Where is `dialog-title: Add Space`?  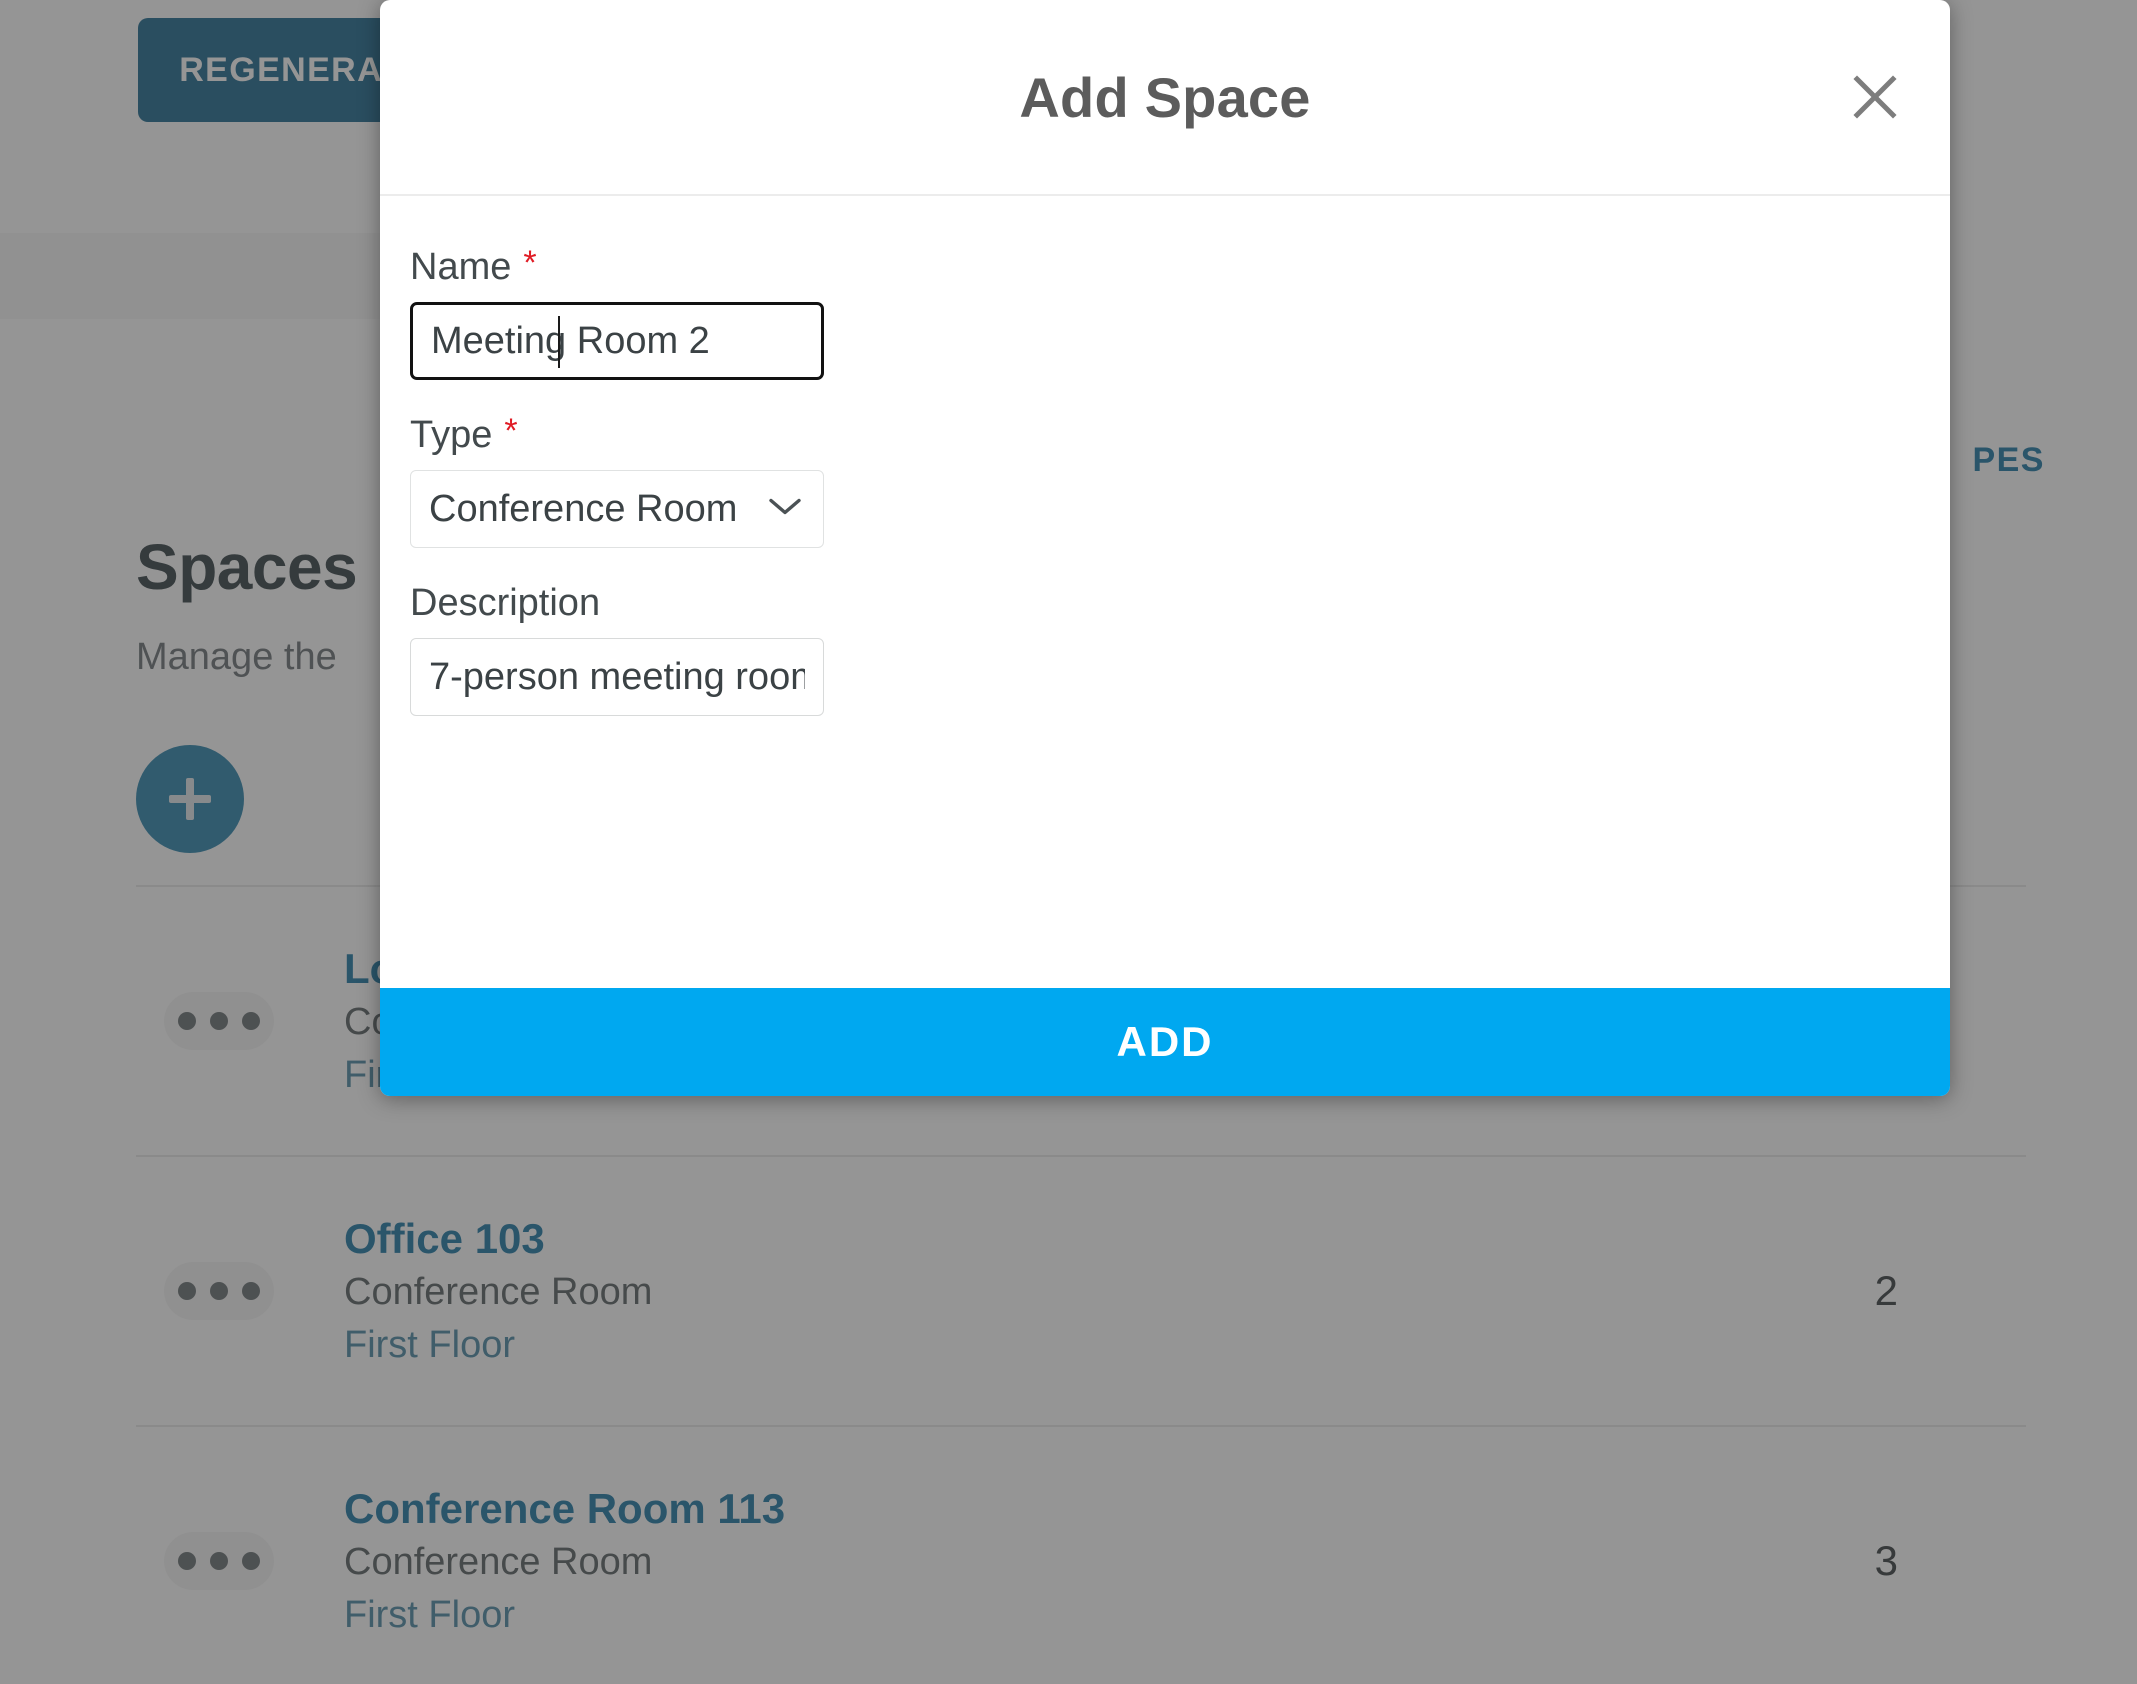
dialog-title: Add Space is located at coordinates (1165, 97).